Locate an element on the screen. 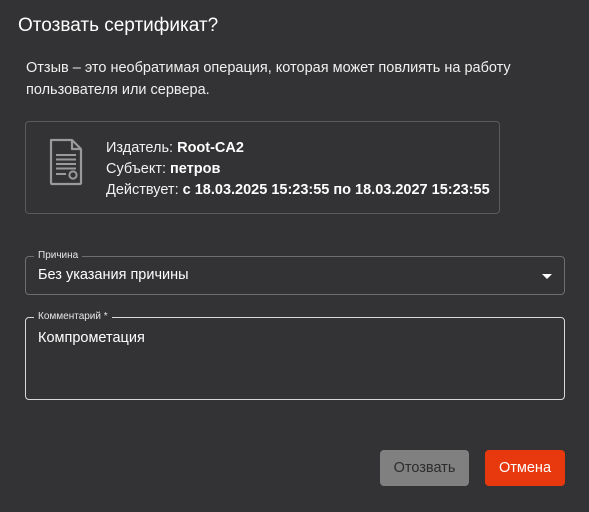 The height and width of the screenshot is (512, 589). certificate-document-icon is located at coordinates (66, 162).